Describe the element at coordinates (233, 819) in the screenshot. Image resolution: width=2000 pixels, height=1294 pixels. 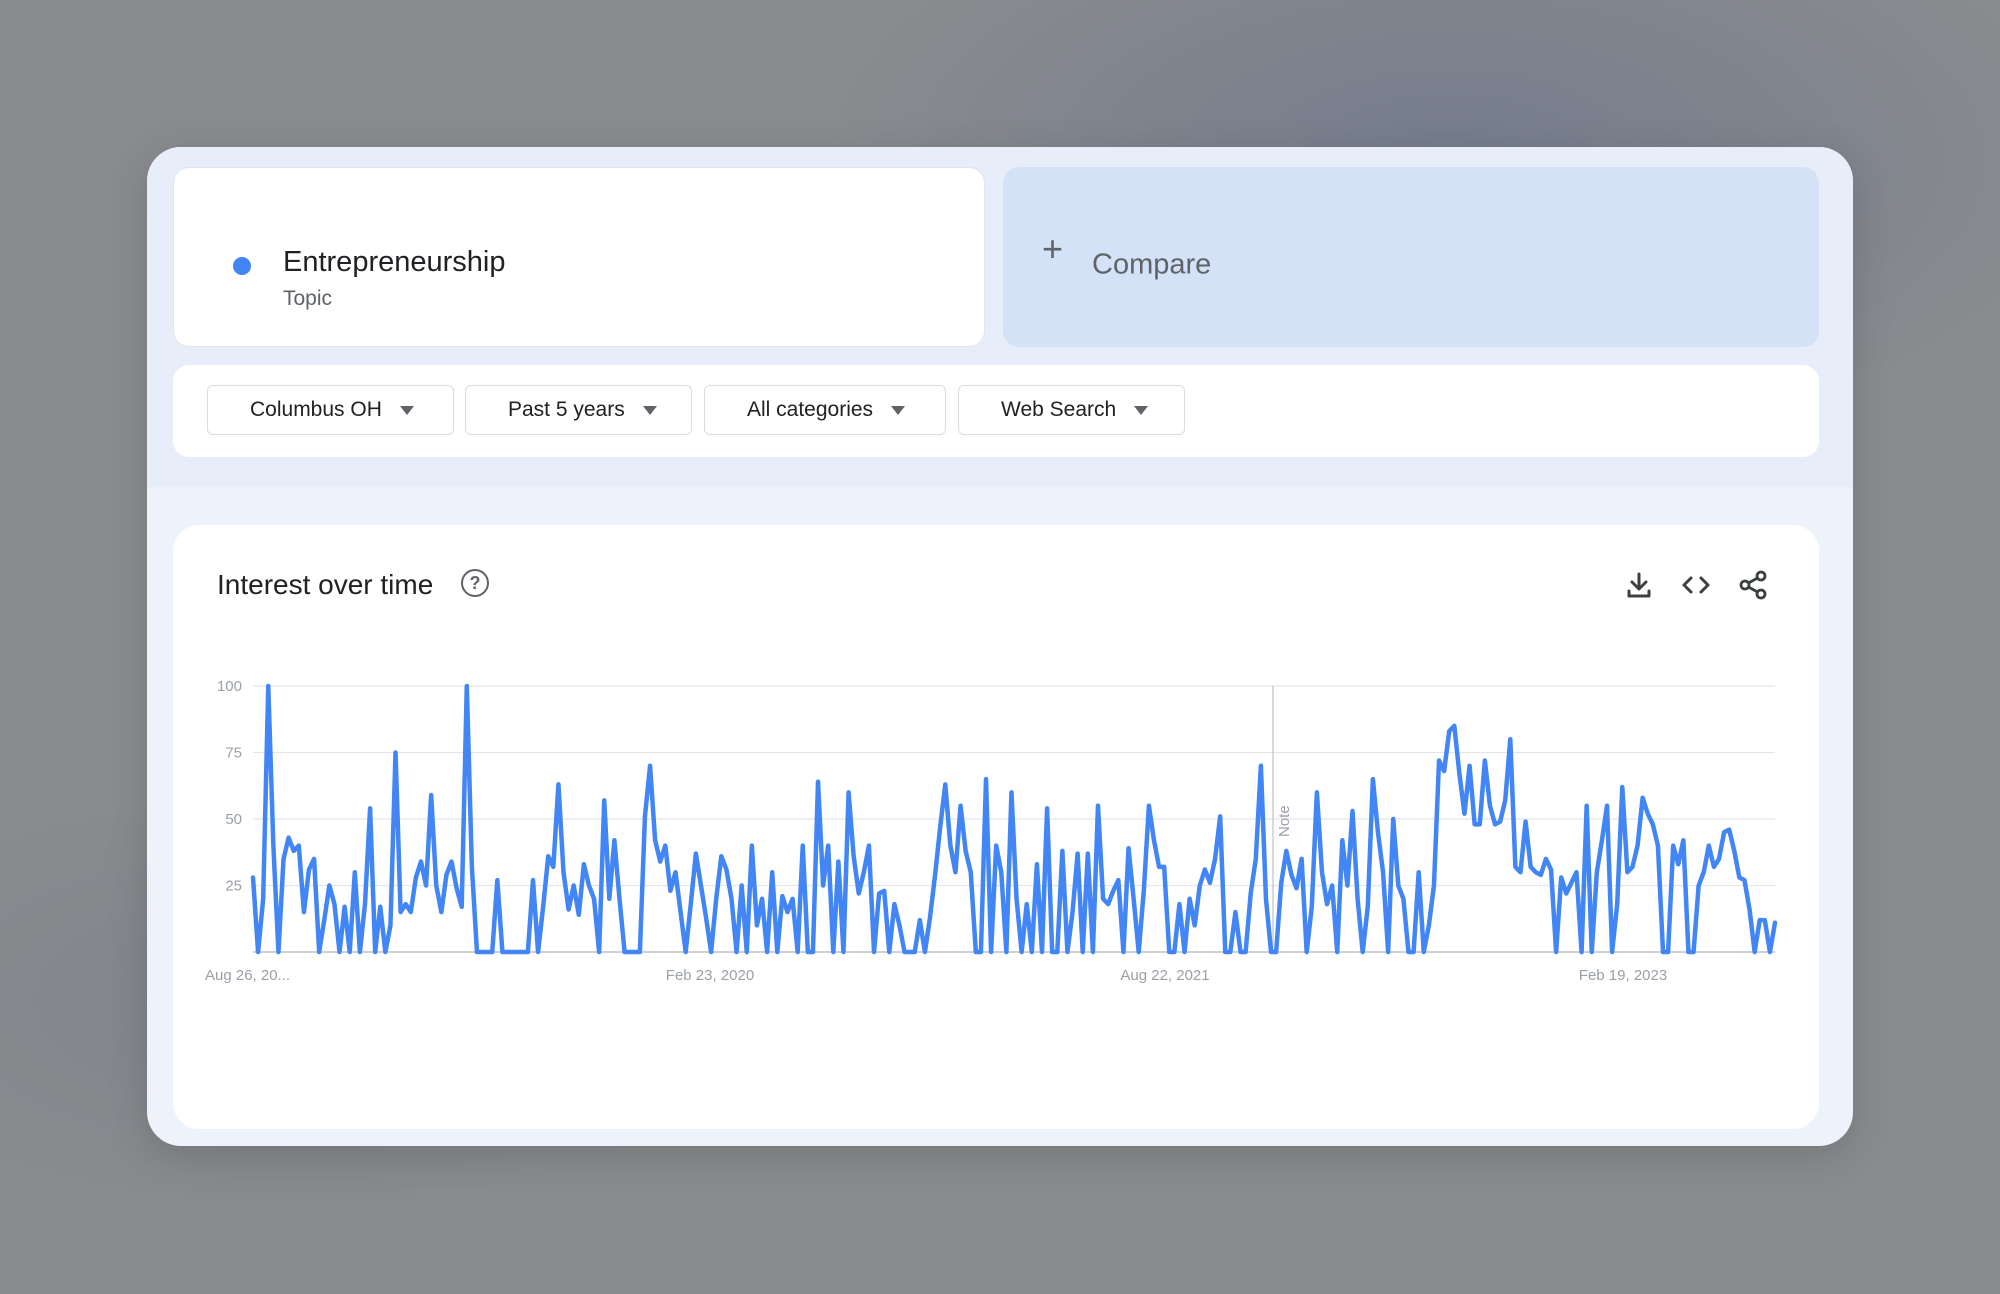
I see `y-tick-label: 50` at that location.